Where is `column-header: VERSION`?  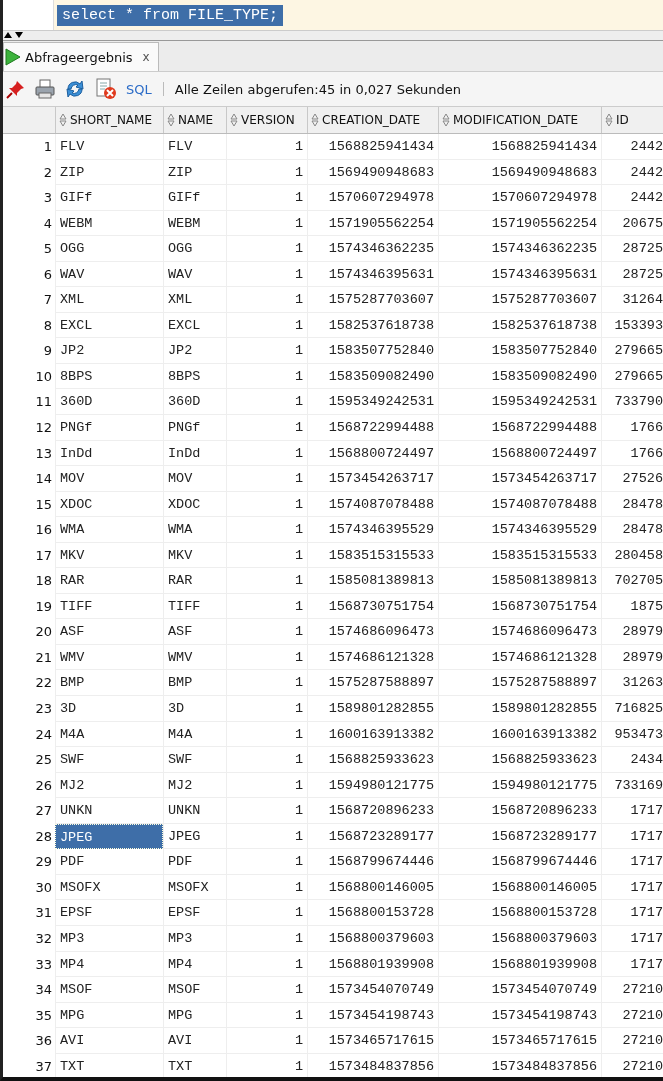 column-header: VERSION is located at coordinates (266, 120).